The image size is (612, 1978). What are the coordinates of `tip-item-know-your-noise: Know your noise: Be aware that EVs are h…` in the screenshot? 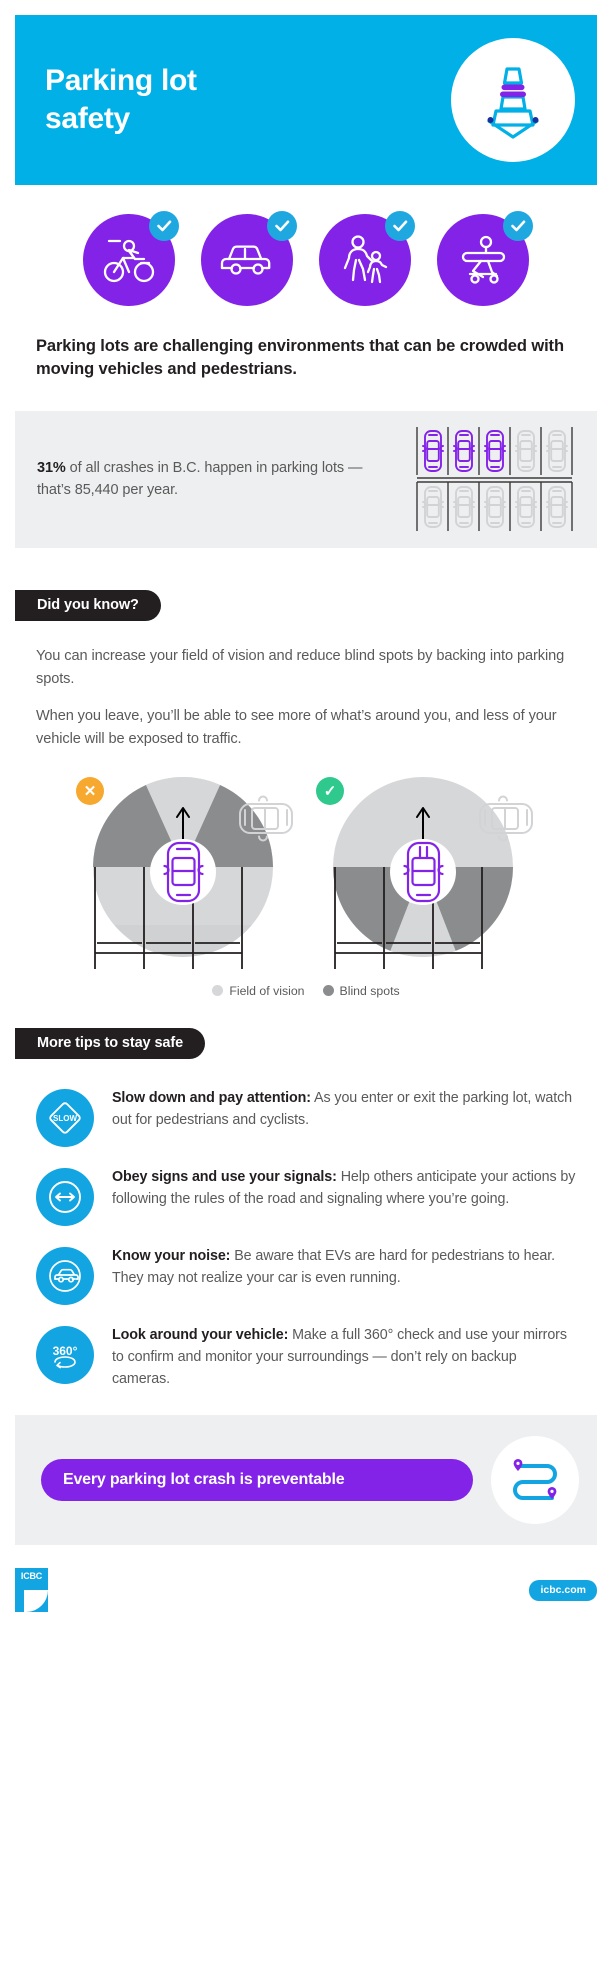 It's located at (306, 1275).